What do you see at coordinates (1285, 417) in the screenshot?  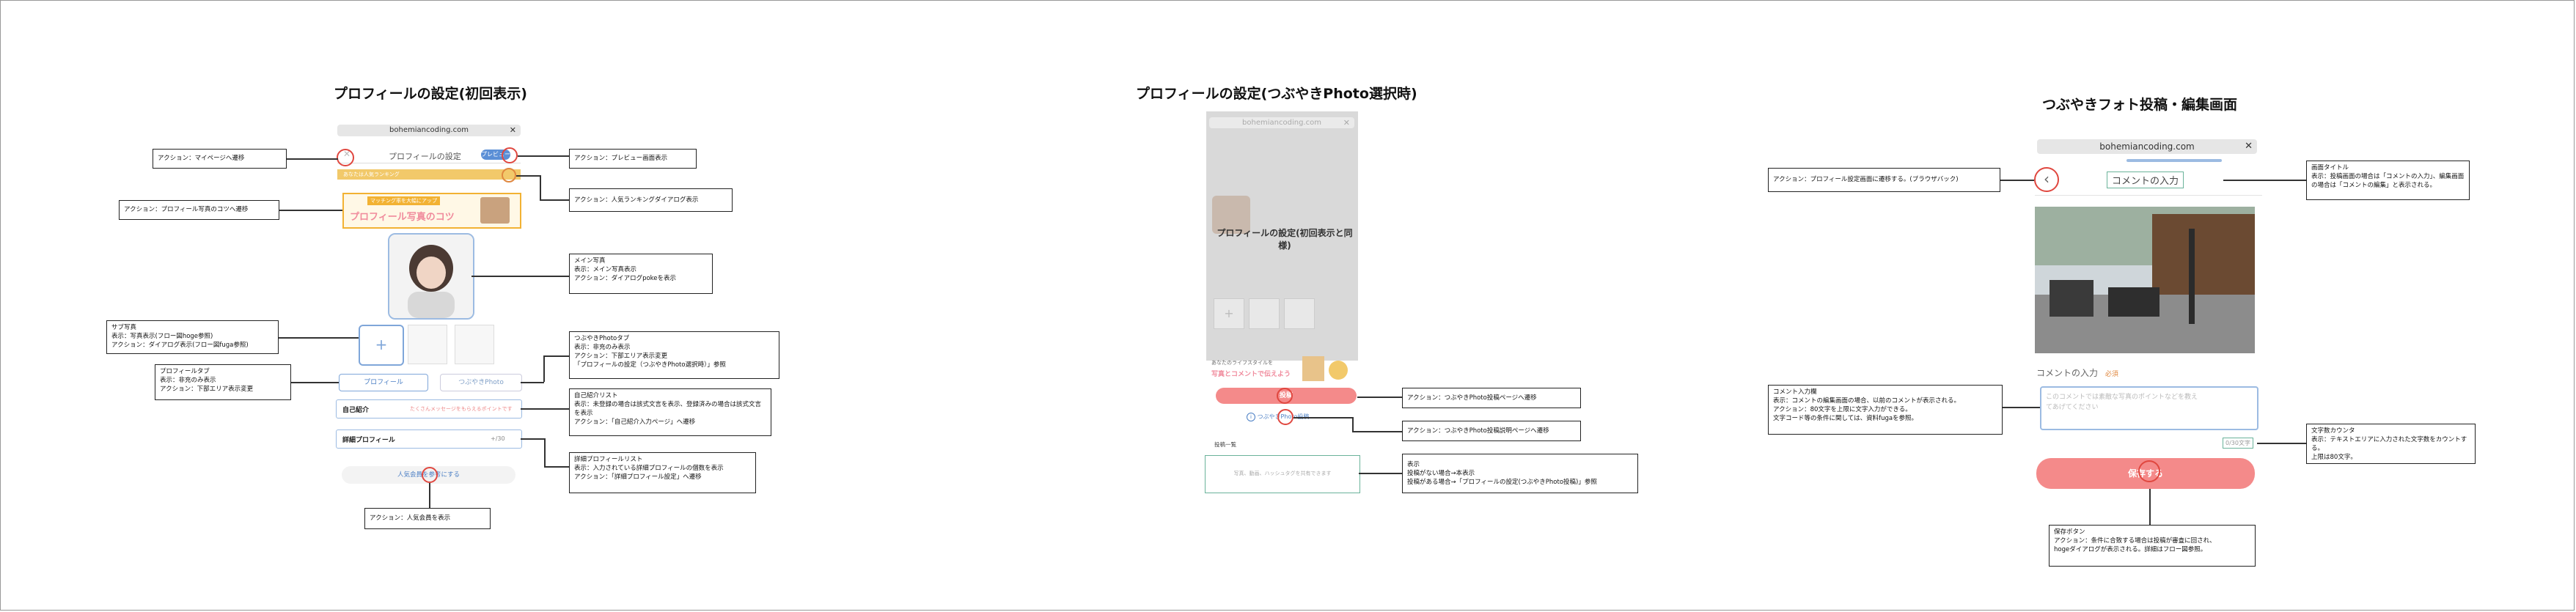 I see `s2-link-highlight` at bounding box center [1285, 417].